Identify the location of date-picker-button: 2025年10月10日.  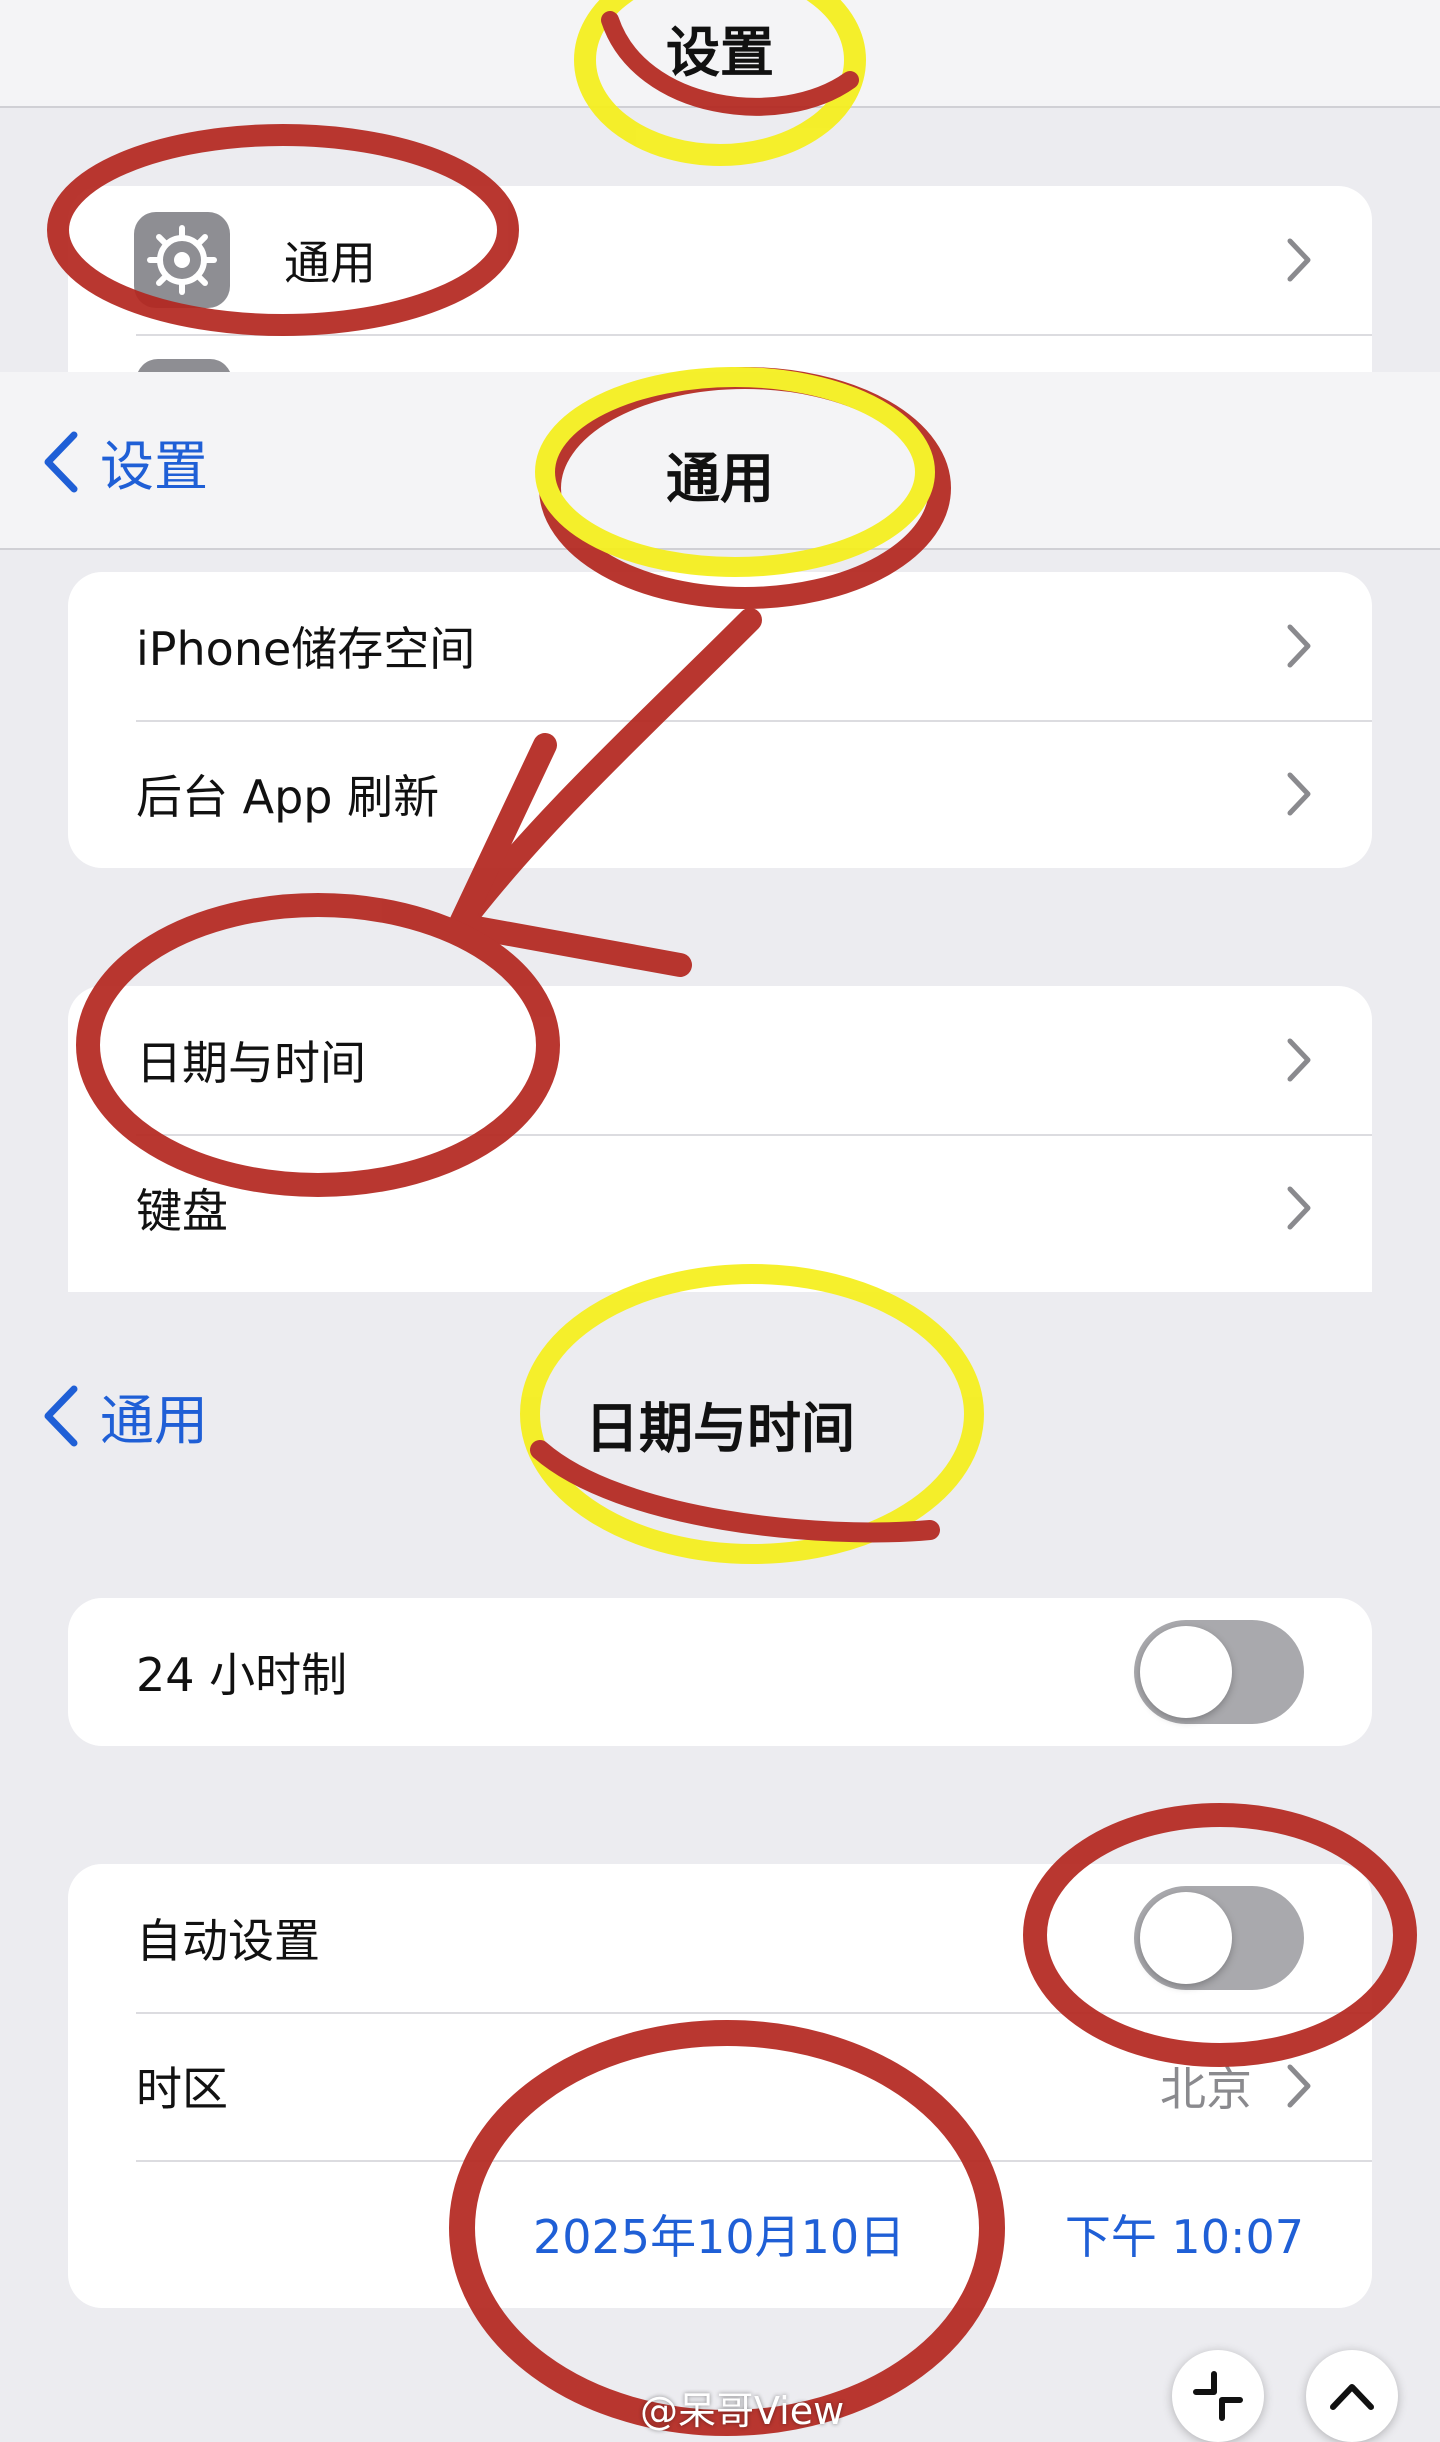
(719, 2234).